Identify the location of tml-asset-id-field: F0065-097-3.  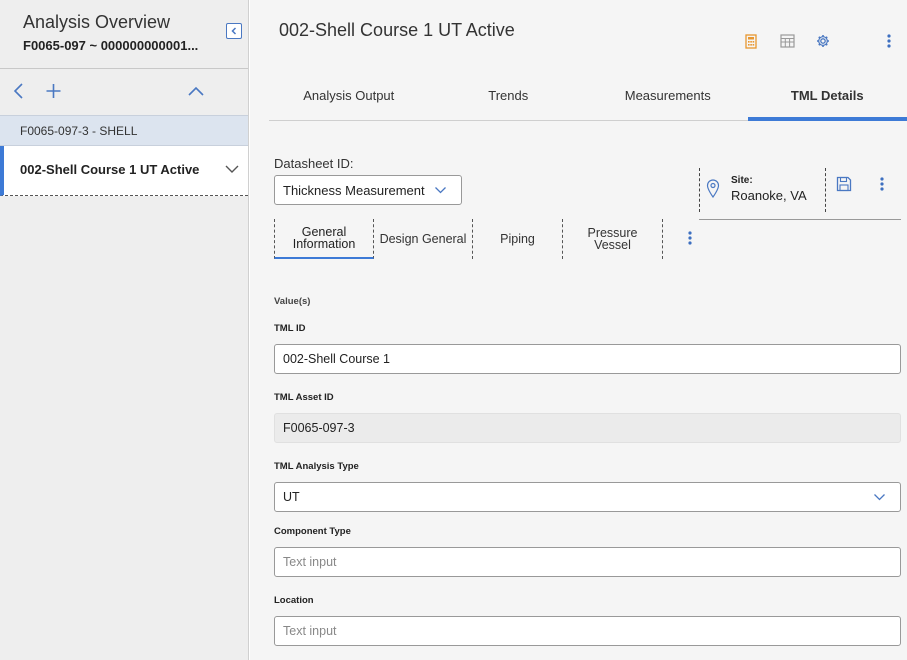
(587, 428).